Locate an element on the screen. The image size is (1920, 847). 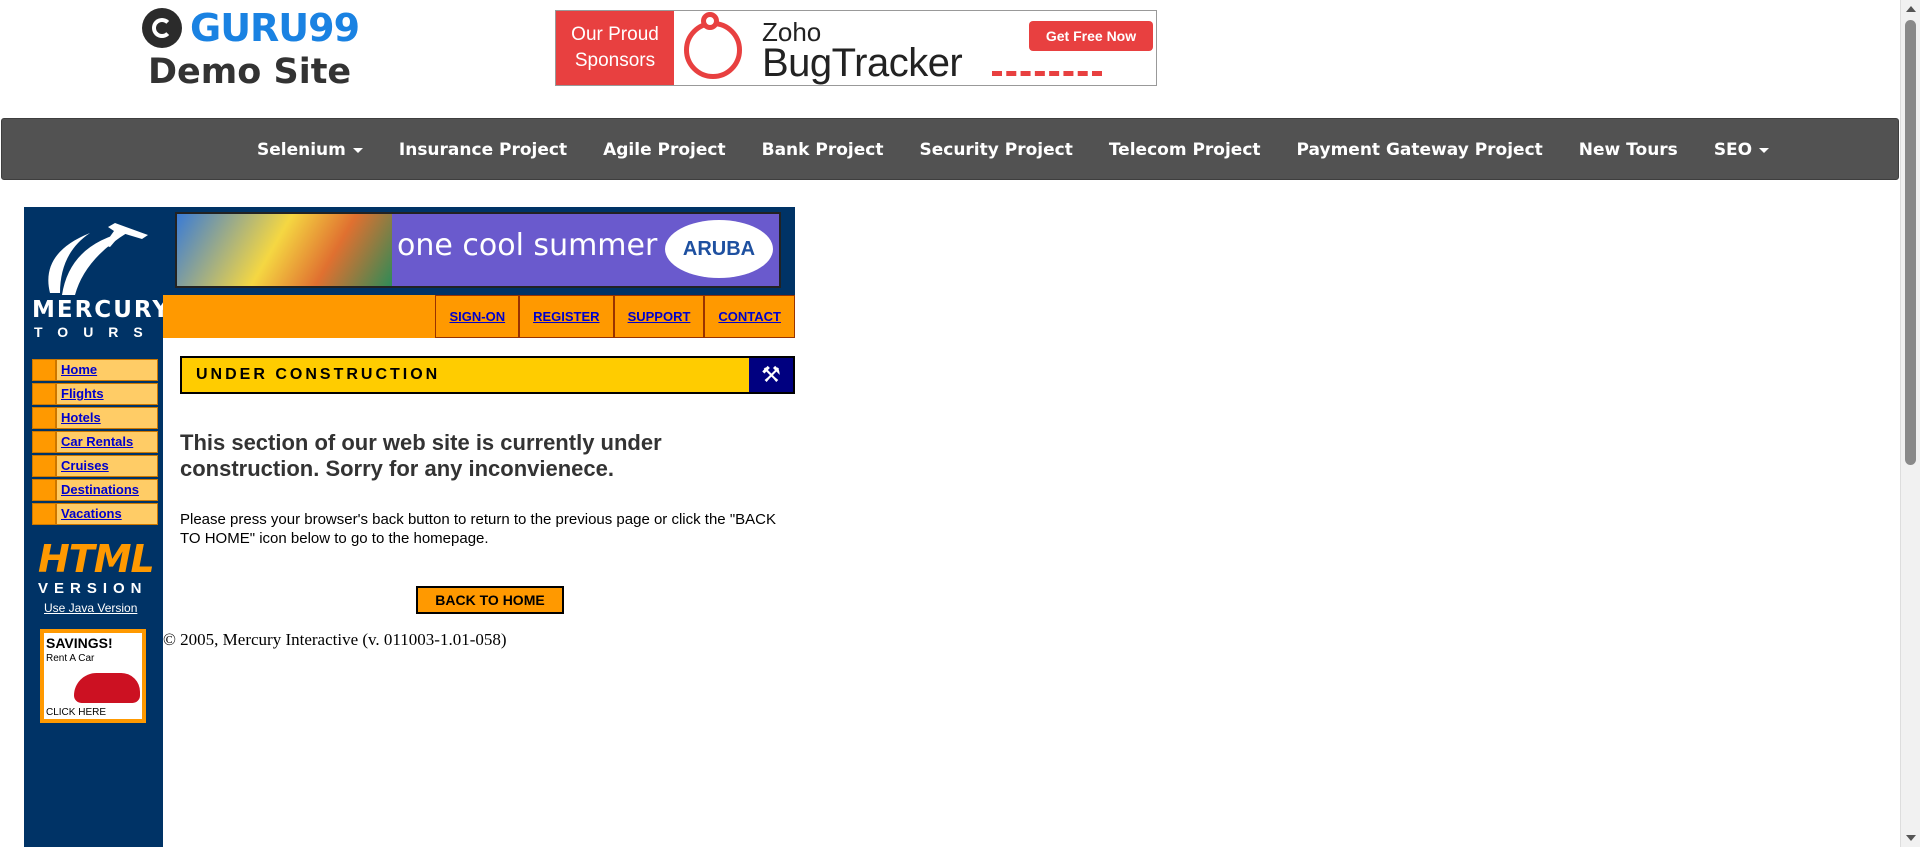
sponsor-label: Our Proud Sponsors is located at coordinates (615, 48).